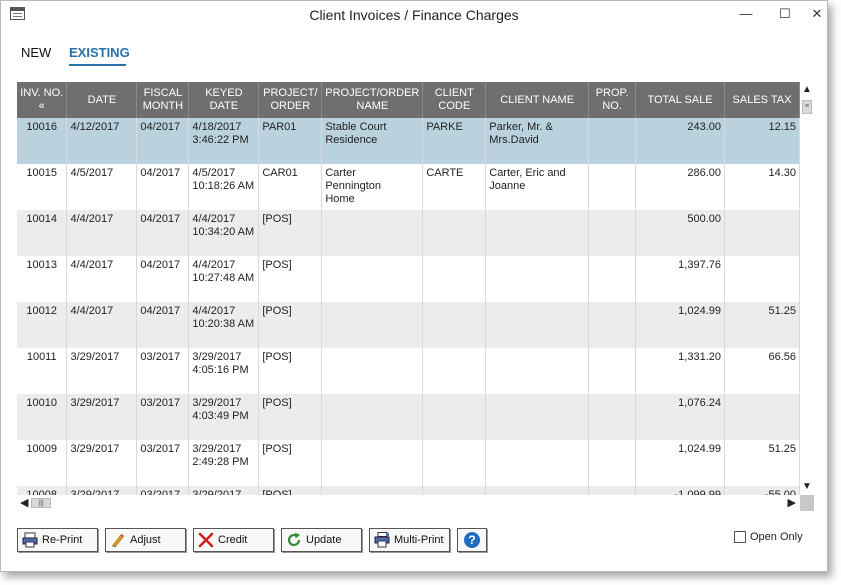 The width and height of the screenshot is (841, 585). What do you see at coordinates (214, 219) in the screenshot?
I see `cell-line: 4/4/2017` at bounding box center [214, 219].